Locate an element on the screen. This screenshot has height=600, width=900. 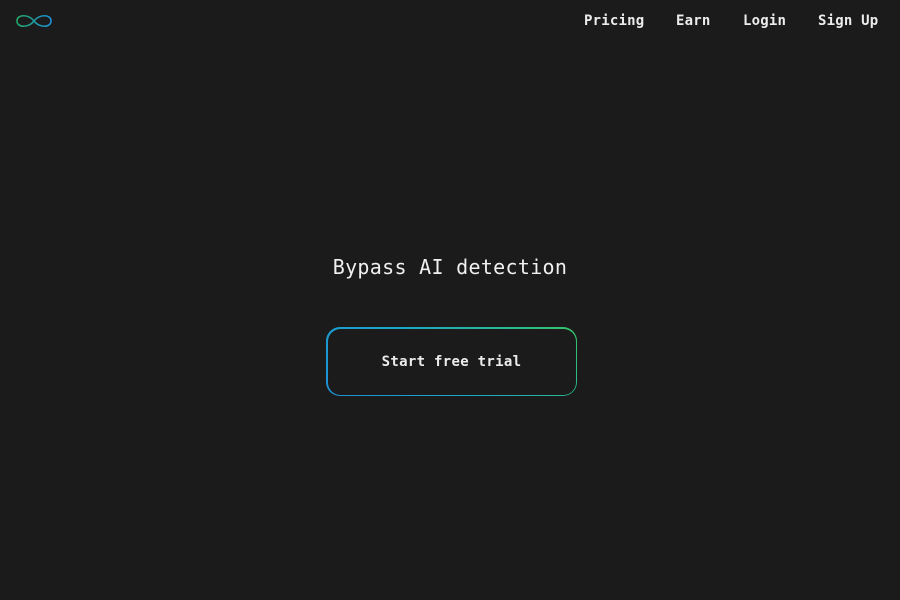
nav-signup-link: Sign Up is located at coordinates (848, 21).